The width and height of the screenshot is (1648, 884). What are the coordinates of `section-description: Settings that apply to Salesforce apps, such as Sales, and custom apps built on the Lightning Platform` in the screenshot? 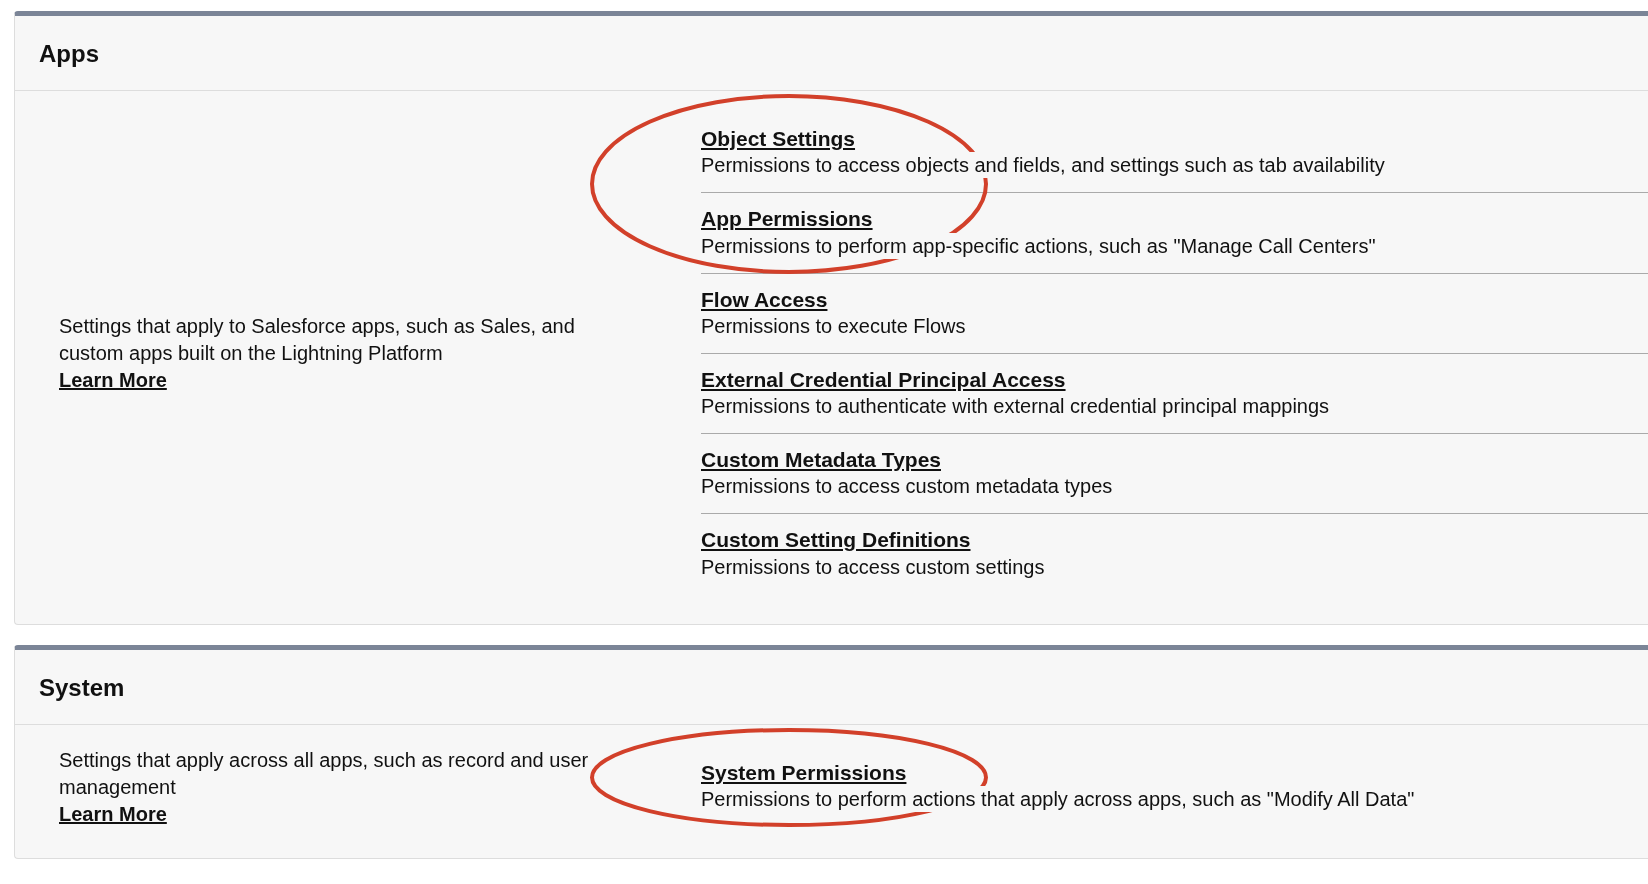 It's located at (317, 339).